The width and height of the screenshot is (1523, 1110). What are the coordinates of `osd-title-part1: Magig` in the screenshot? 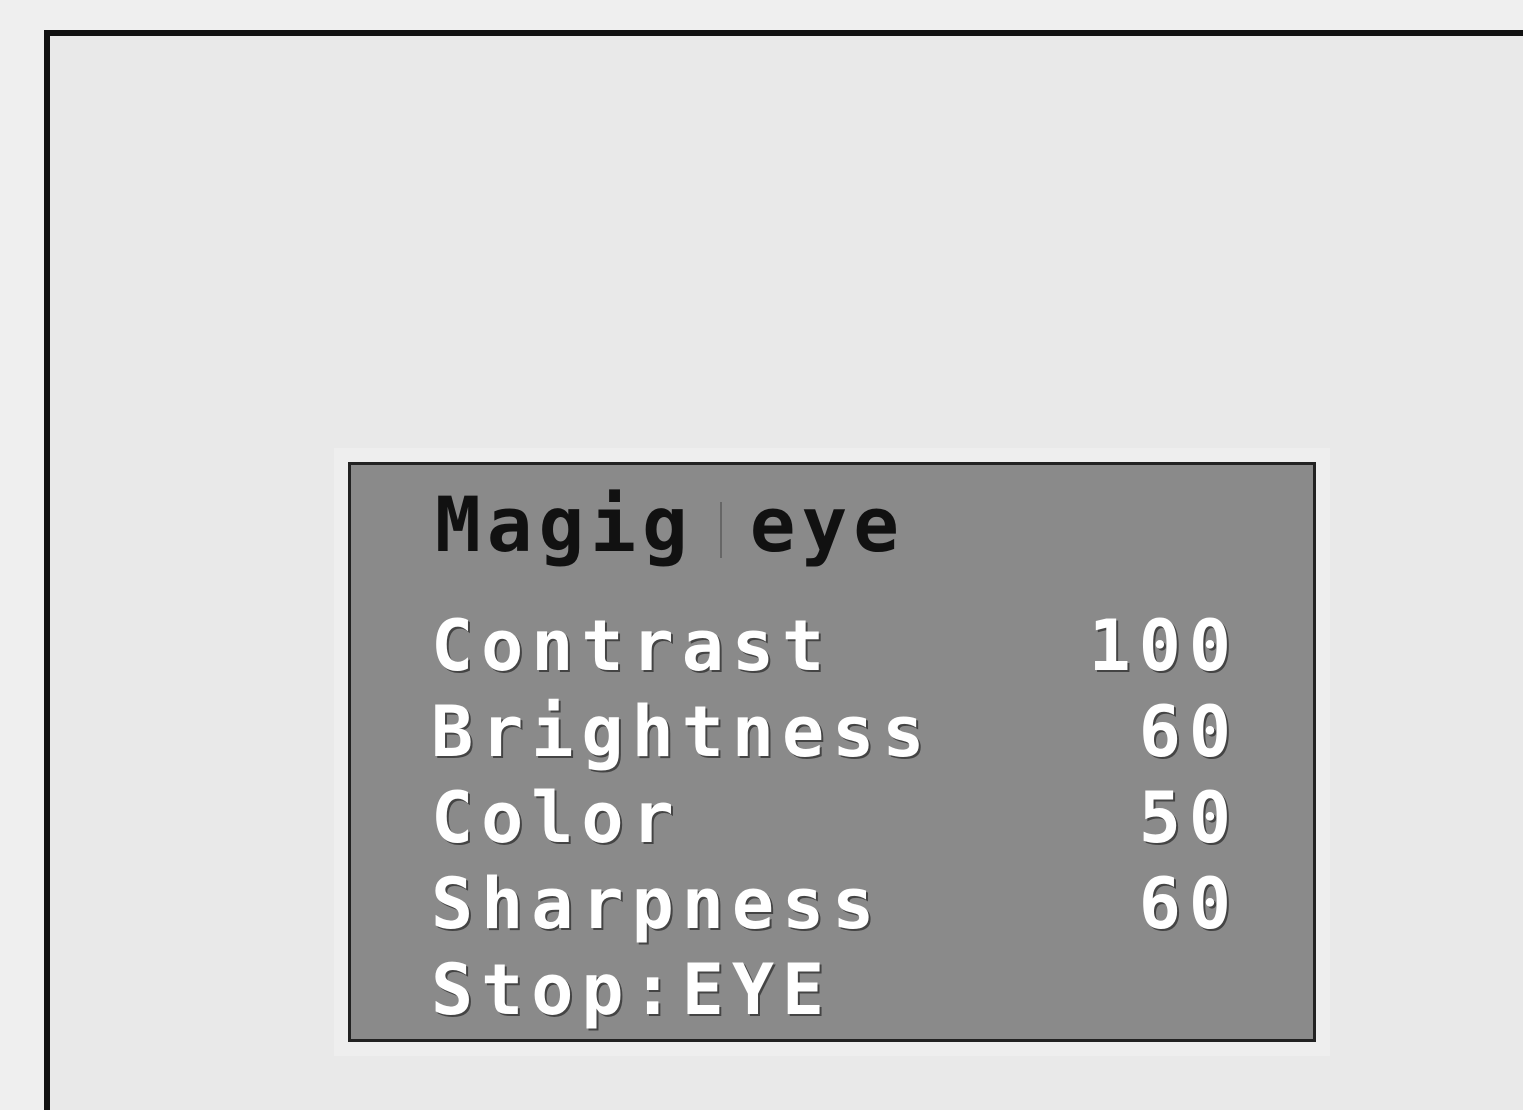 It's located at (564, 524).